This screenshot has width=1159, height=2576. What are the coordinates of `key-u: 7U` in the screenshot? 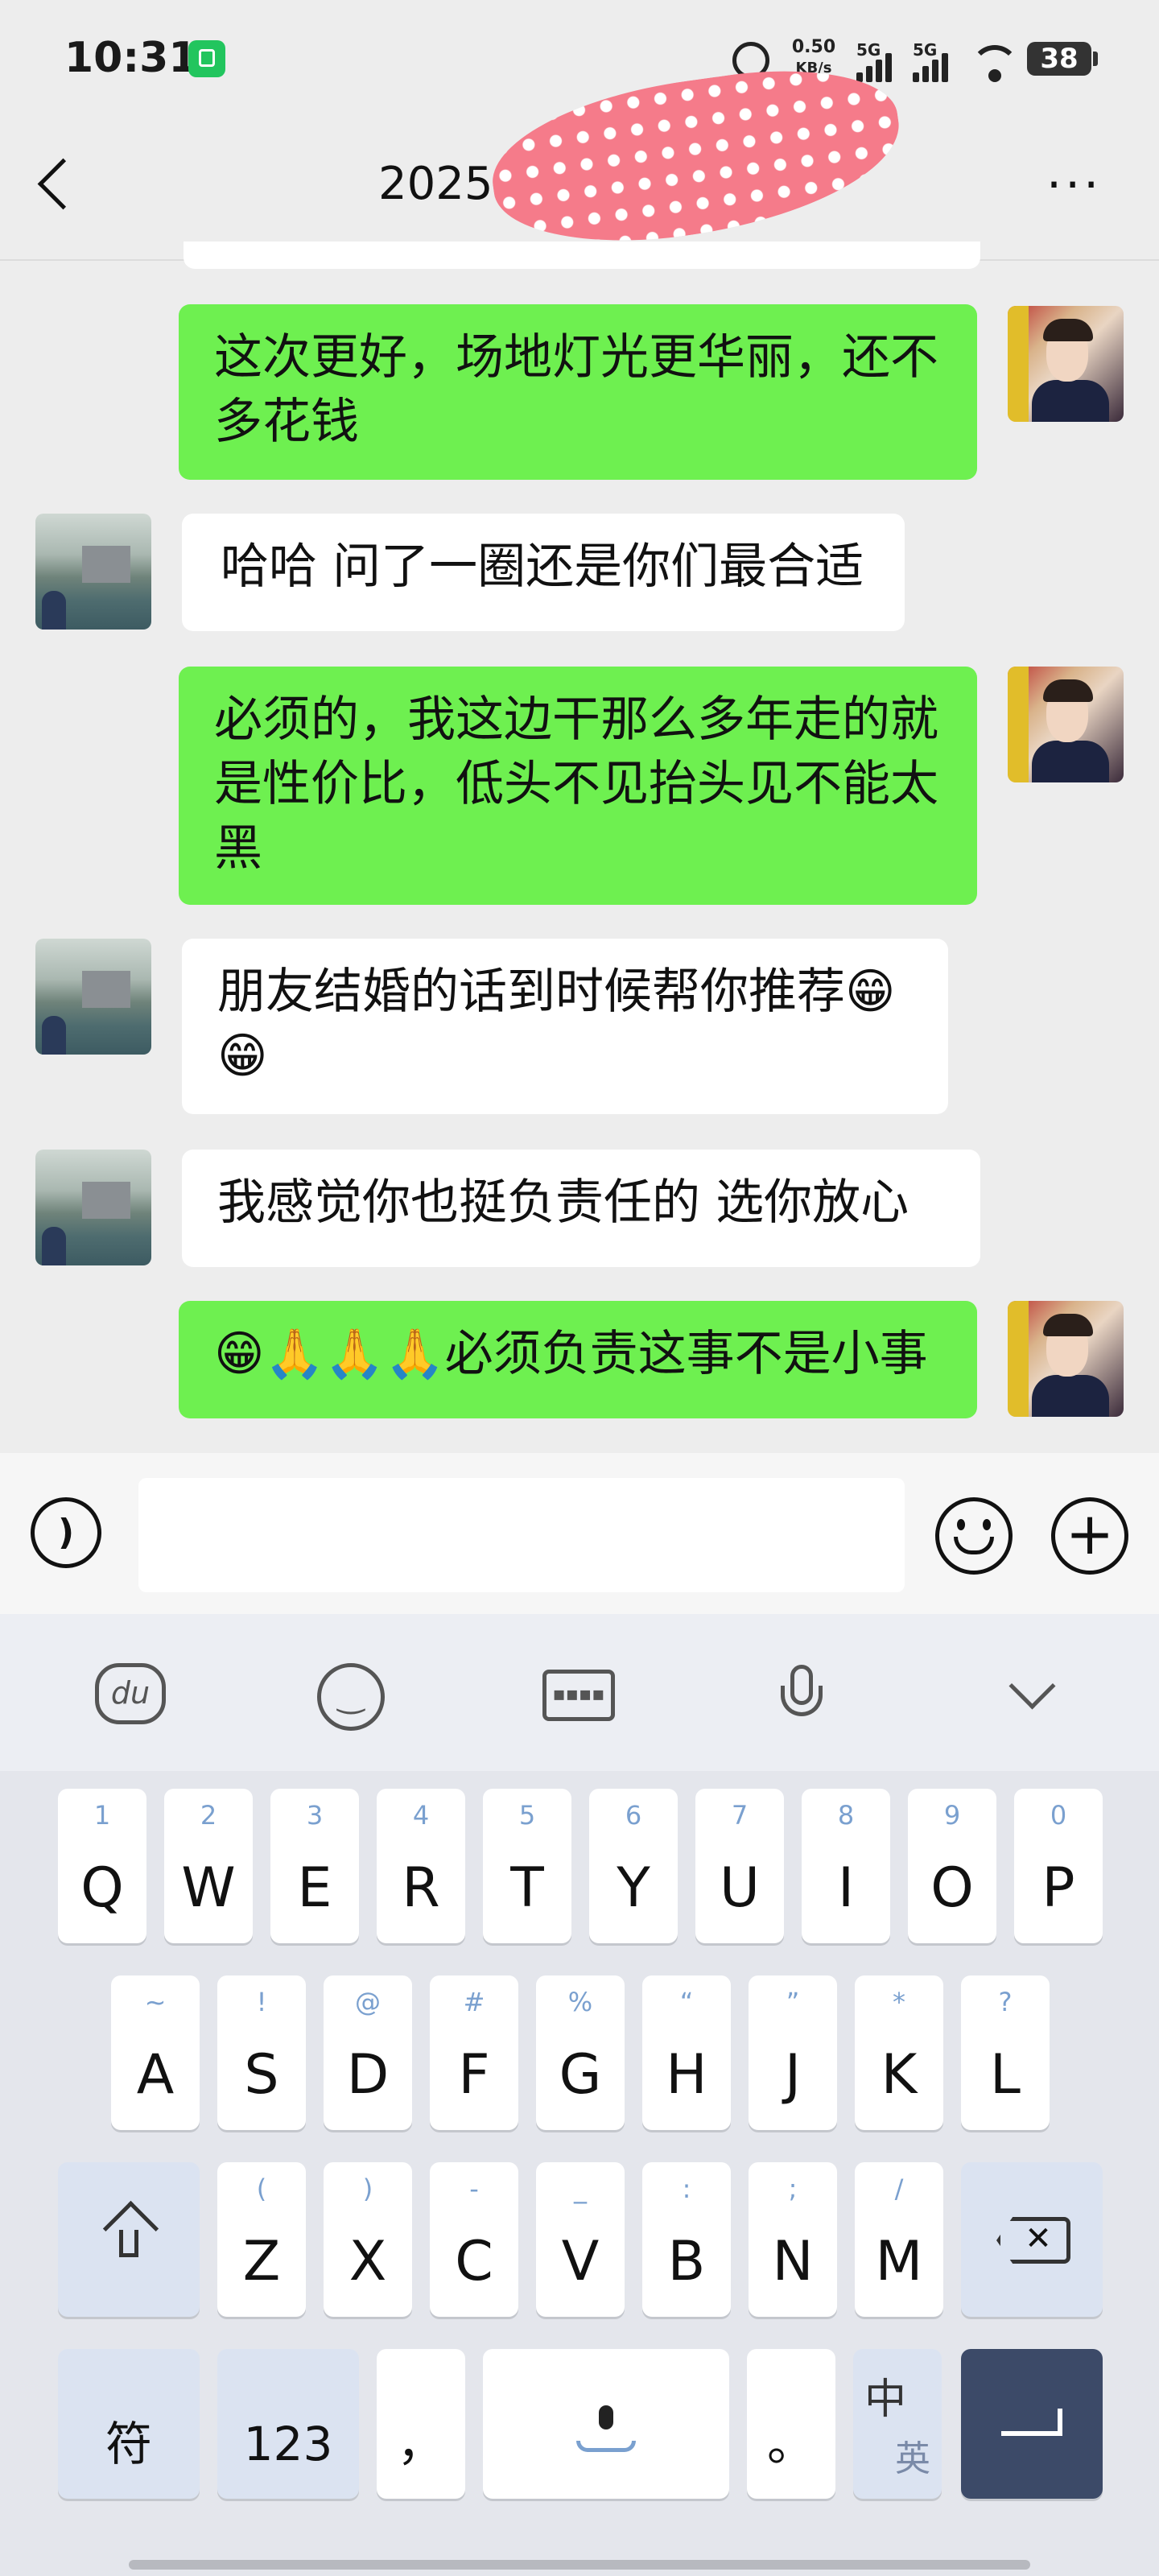 It's located at (739, 1866).